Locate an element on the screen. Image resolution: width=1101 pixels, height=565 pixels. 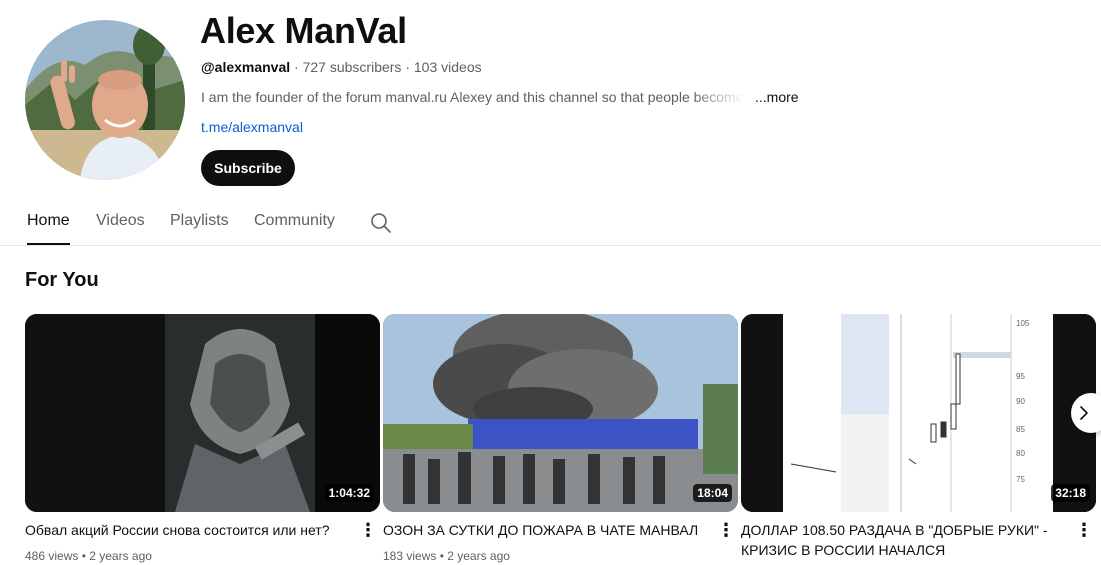
video-views: 486 views is located at coordinates (52, 556).